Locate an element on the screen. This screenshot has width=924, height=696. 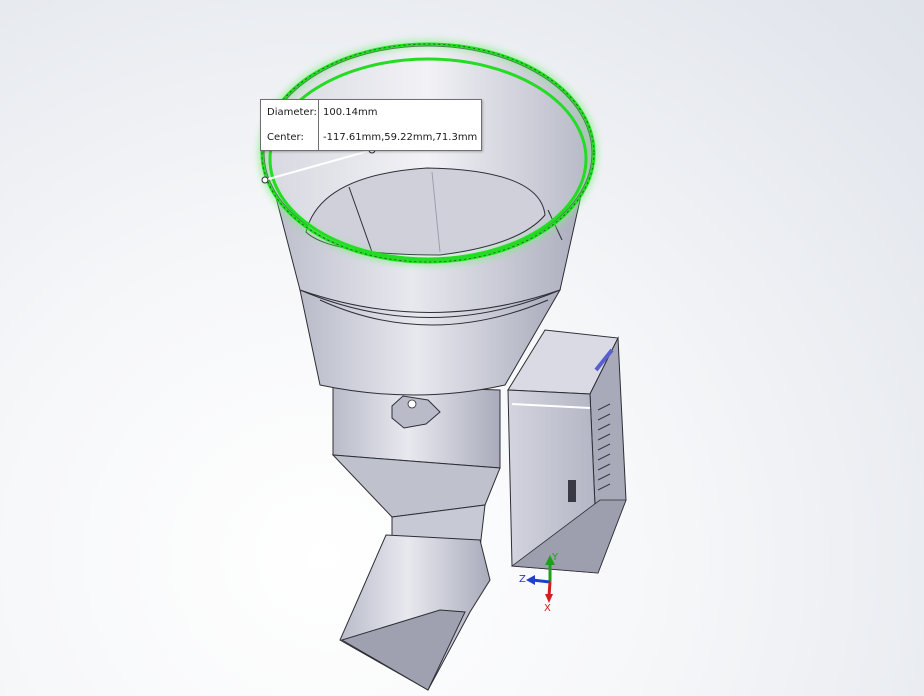
triad-x-axis is located at coordinates (549, 589).